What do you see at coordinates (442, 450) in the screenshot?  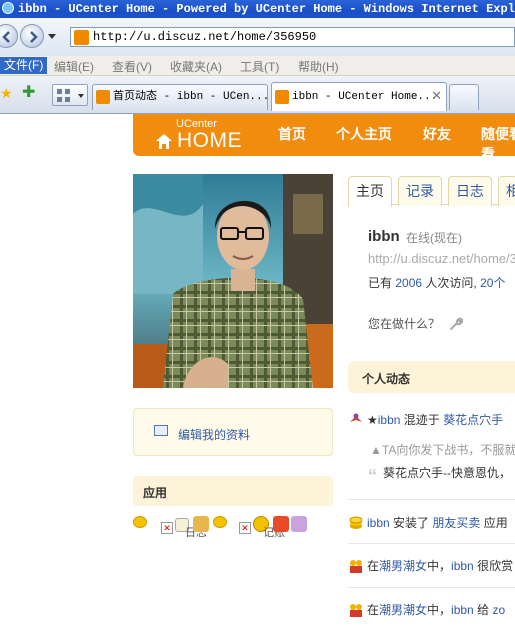 I see `feed-detail: ▲TA向你发下战书，不服就` at bounding box center [442, 450].